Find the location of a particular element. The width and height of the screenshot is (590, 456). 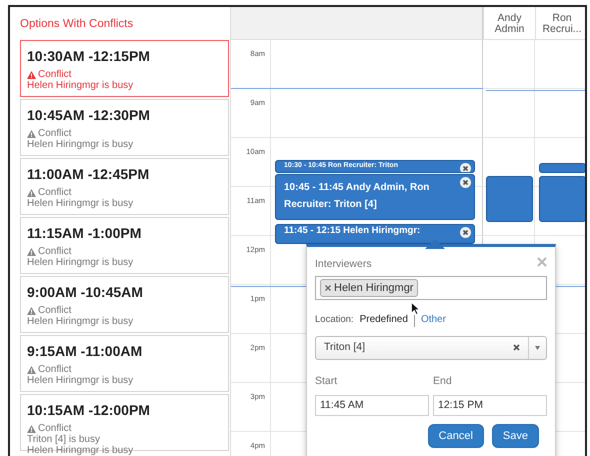

location-option-link: Other is located at coordinates (433, 319).